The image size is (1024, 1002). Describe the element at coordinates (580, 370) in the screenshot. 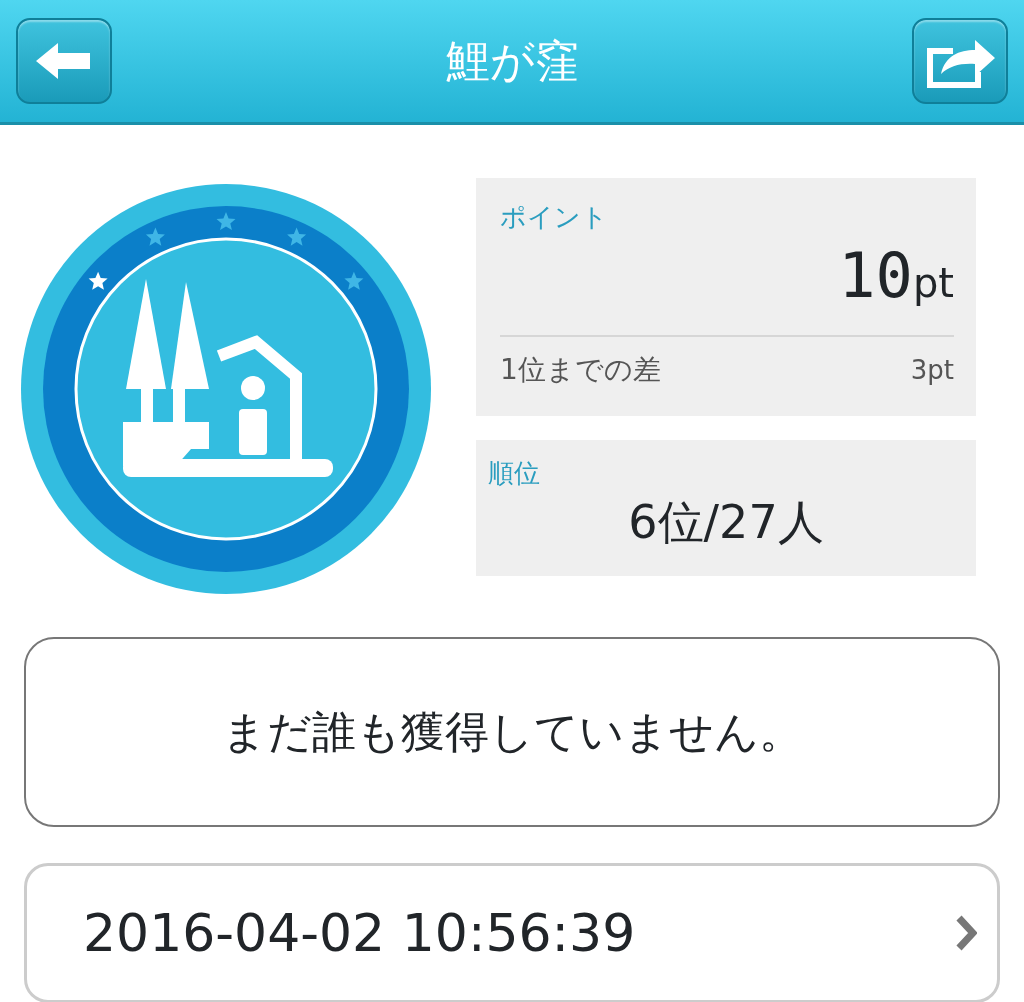

I see `gap-label: 1位までの差` at that location.